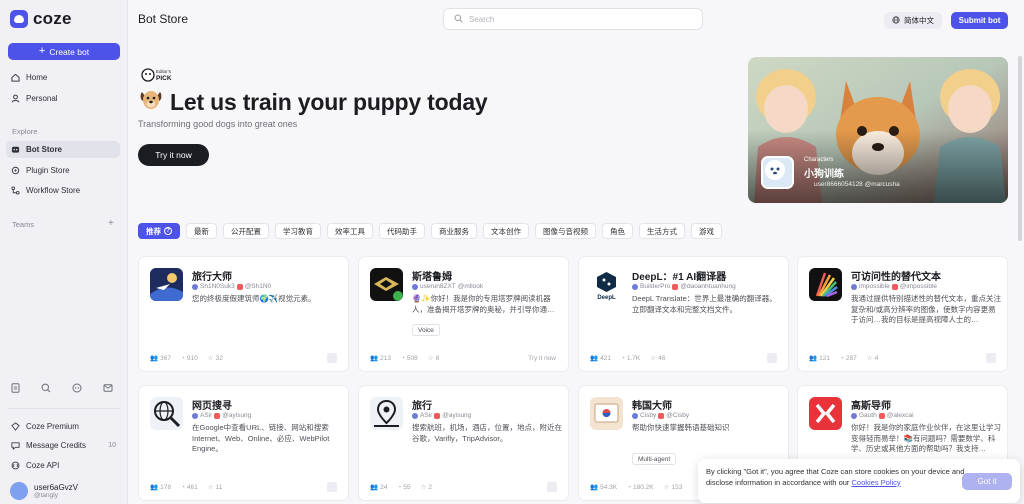 This screenshot has height=504, width=1024. I want to click on sidebar-divider, so click(64, 408).